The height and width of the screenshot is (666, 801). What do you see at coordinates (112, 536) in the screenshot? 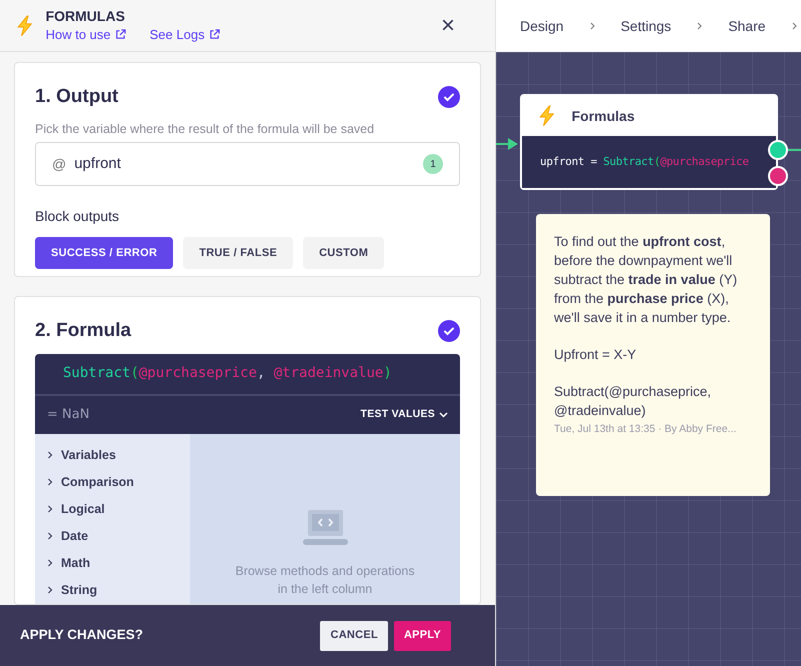
I see `category-item: Date` at bounding box center [112, 536].